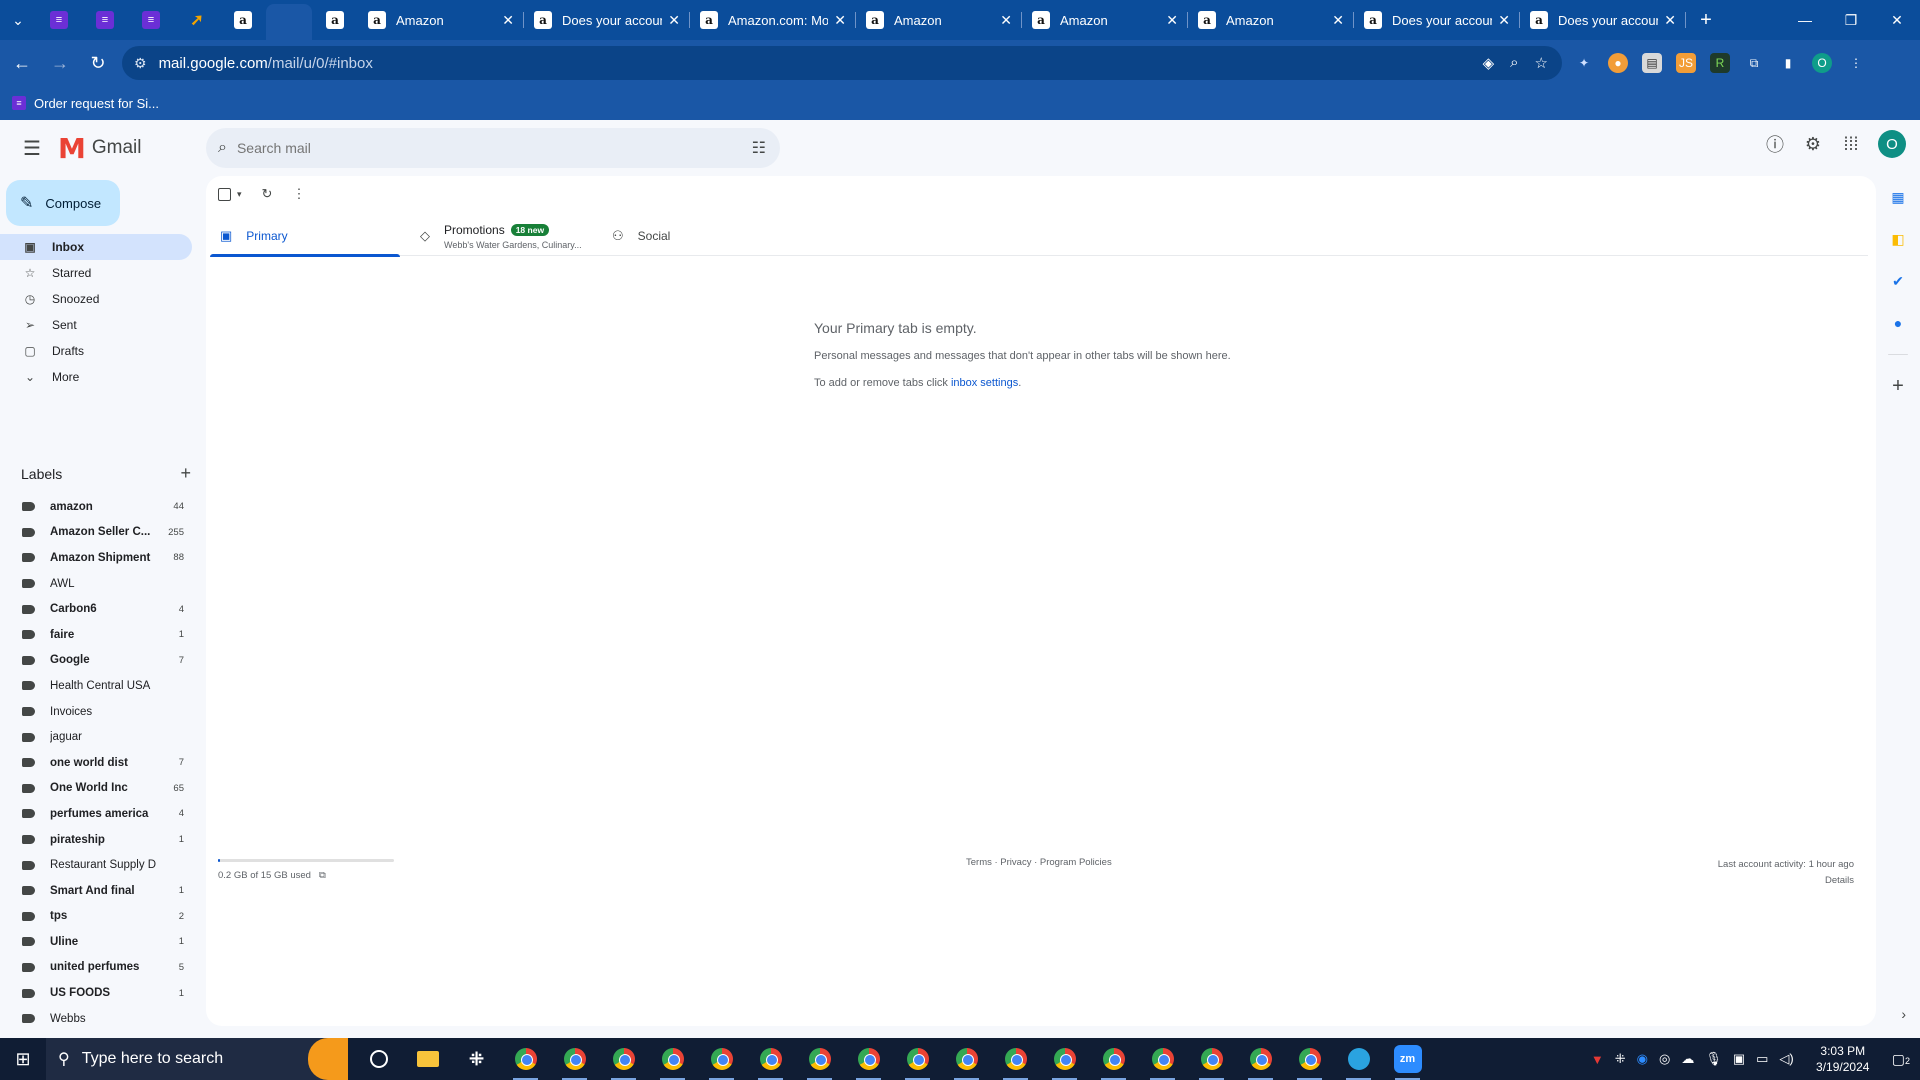  What do you see at coordinates (100, 533) in the screenshot?
I see `label-item: Amazon Seller C... 255` at bounding box center [100, 533].